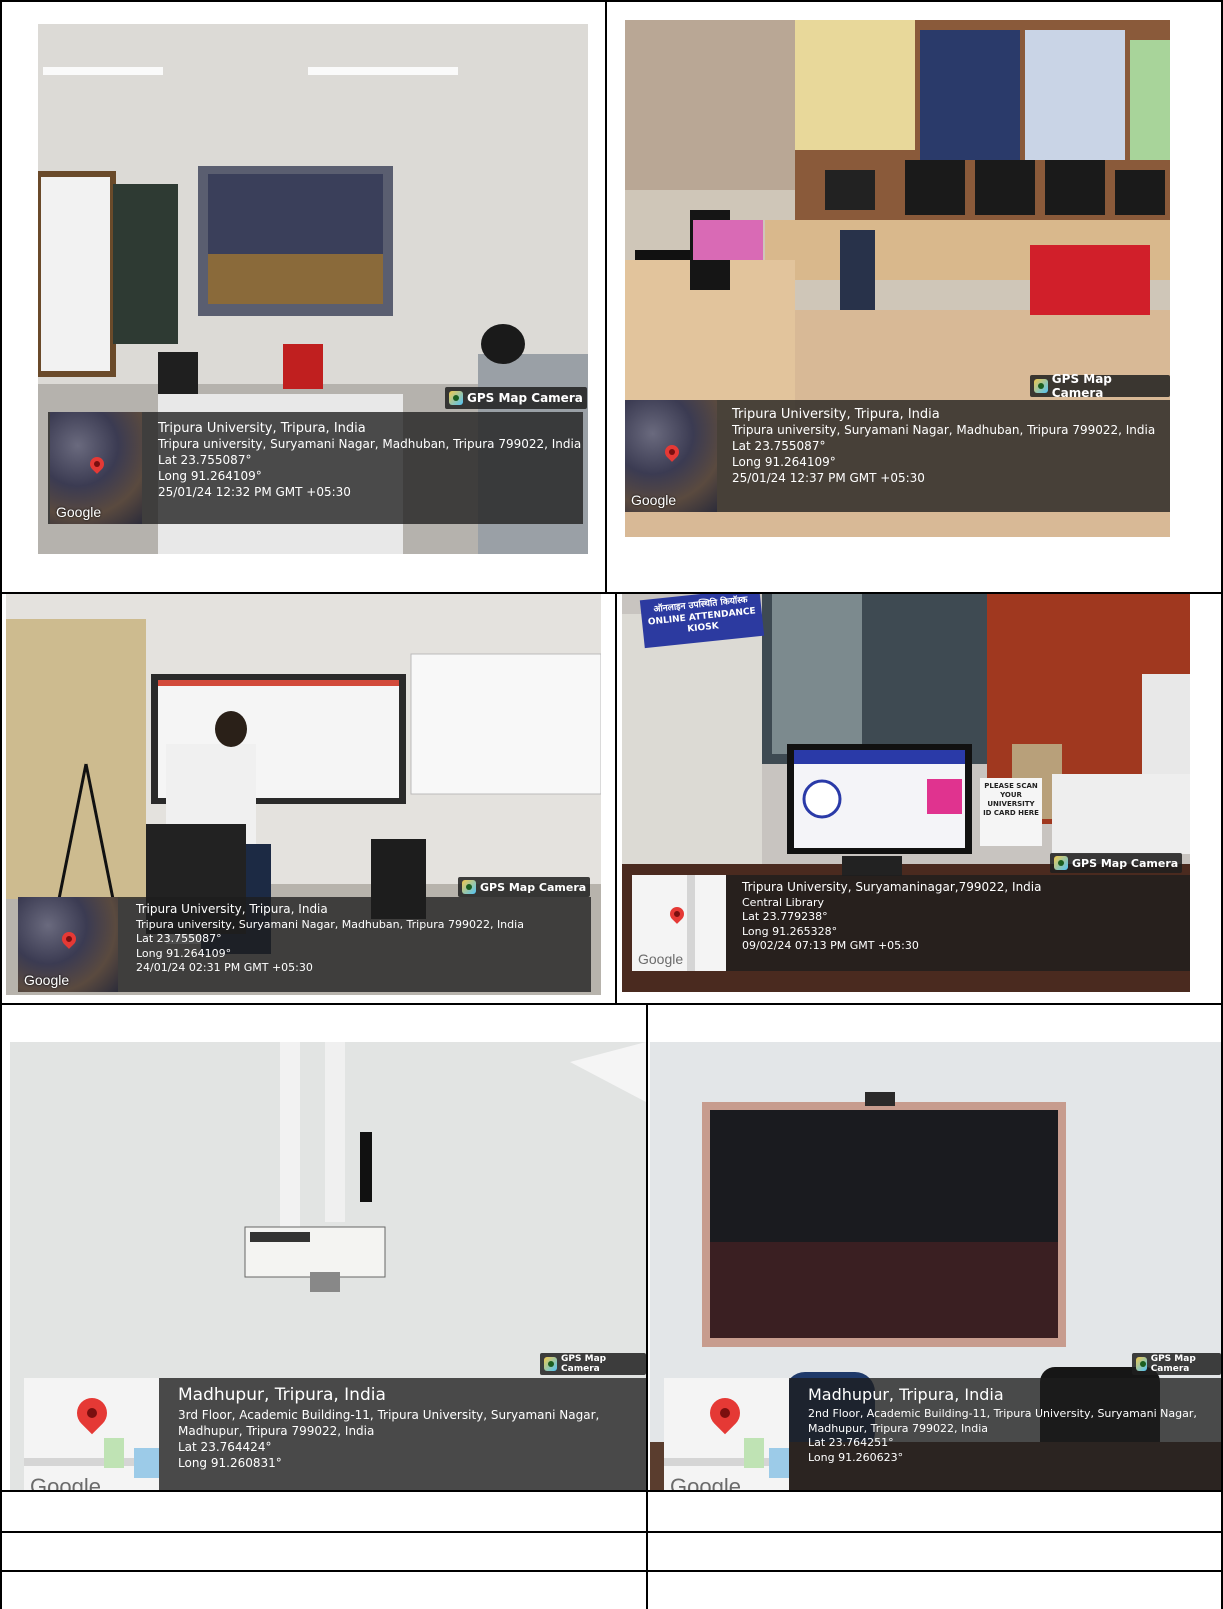 This screenshot has height=1609, width=1223. Describe the element at coordinates (856, 1457) in the screenshot. I see `longitude: Long 91.260623°` at that location.